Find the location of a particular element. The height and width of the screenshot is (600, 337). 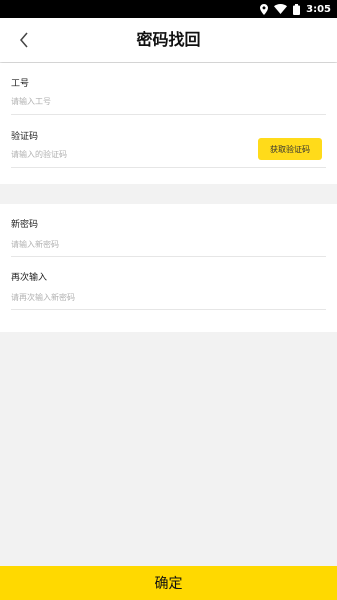

clock-time: 3:05 is located at coordinates (318, 9).